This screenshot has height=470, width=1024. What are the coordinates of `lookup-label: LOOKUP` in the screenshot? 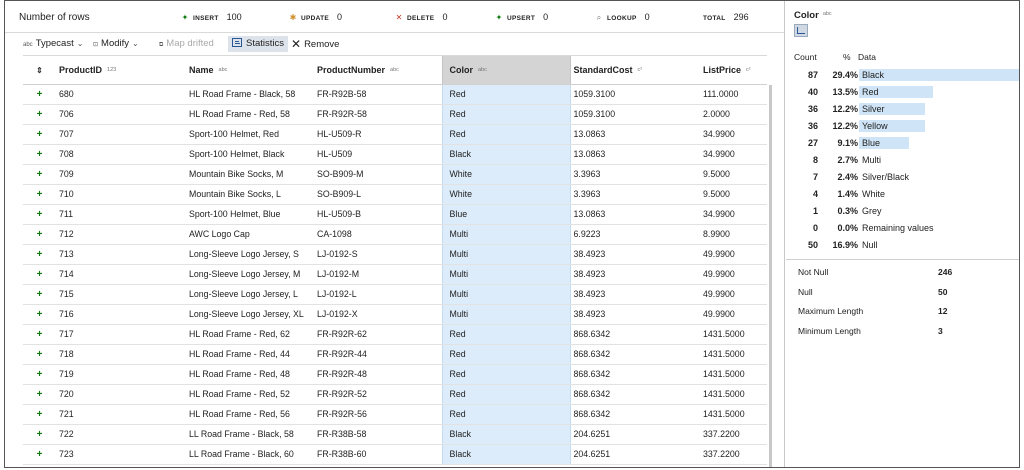 It's located at (622, 18).